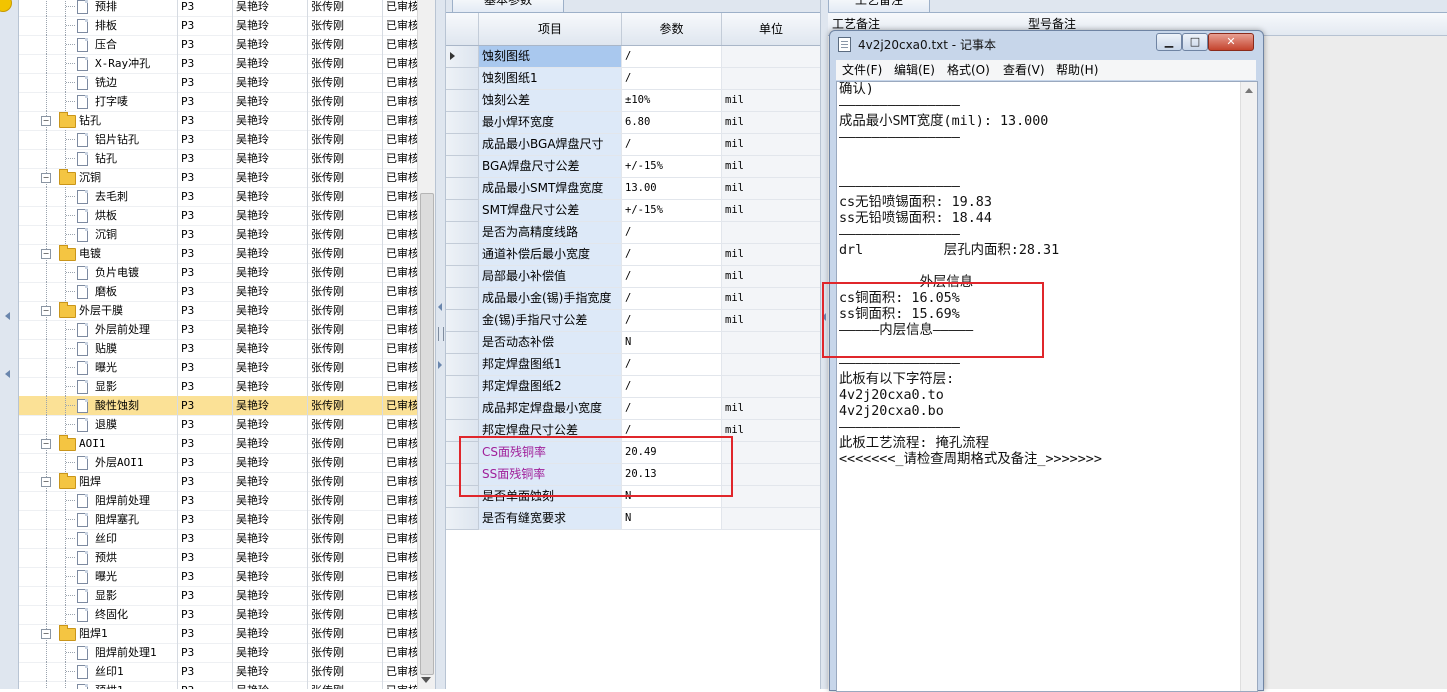 Image resolution: width=1447 pixels, height=692 pixels. I want to click on param-item-cell: 是否为高精度线路, so click(550, 233).